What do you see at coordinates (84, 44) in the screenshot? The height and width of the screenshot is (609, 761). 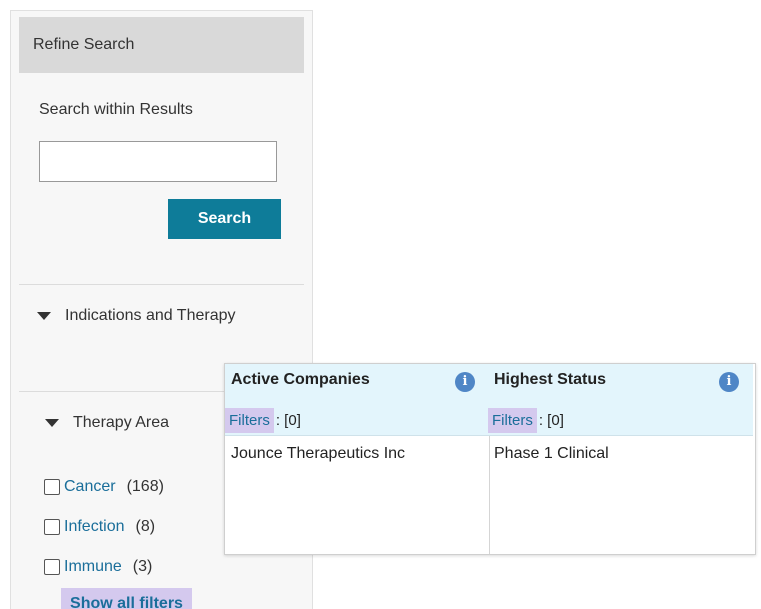 I see `refine-search-title: Refine Search` at bounding box center [84, 44].